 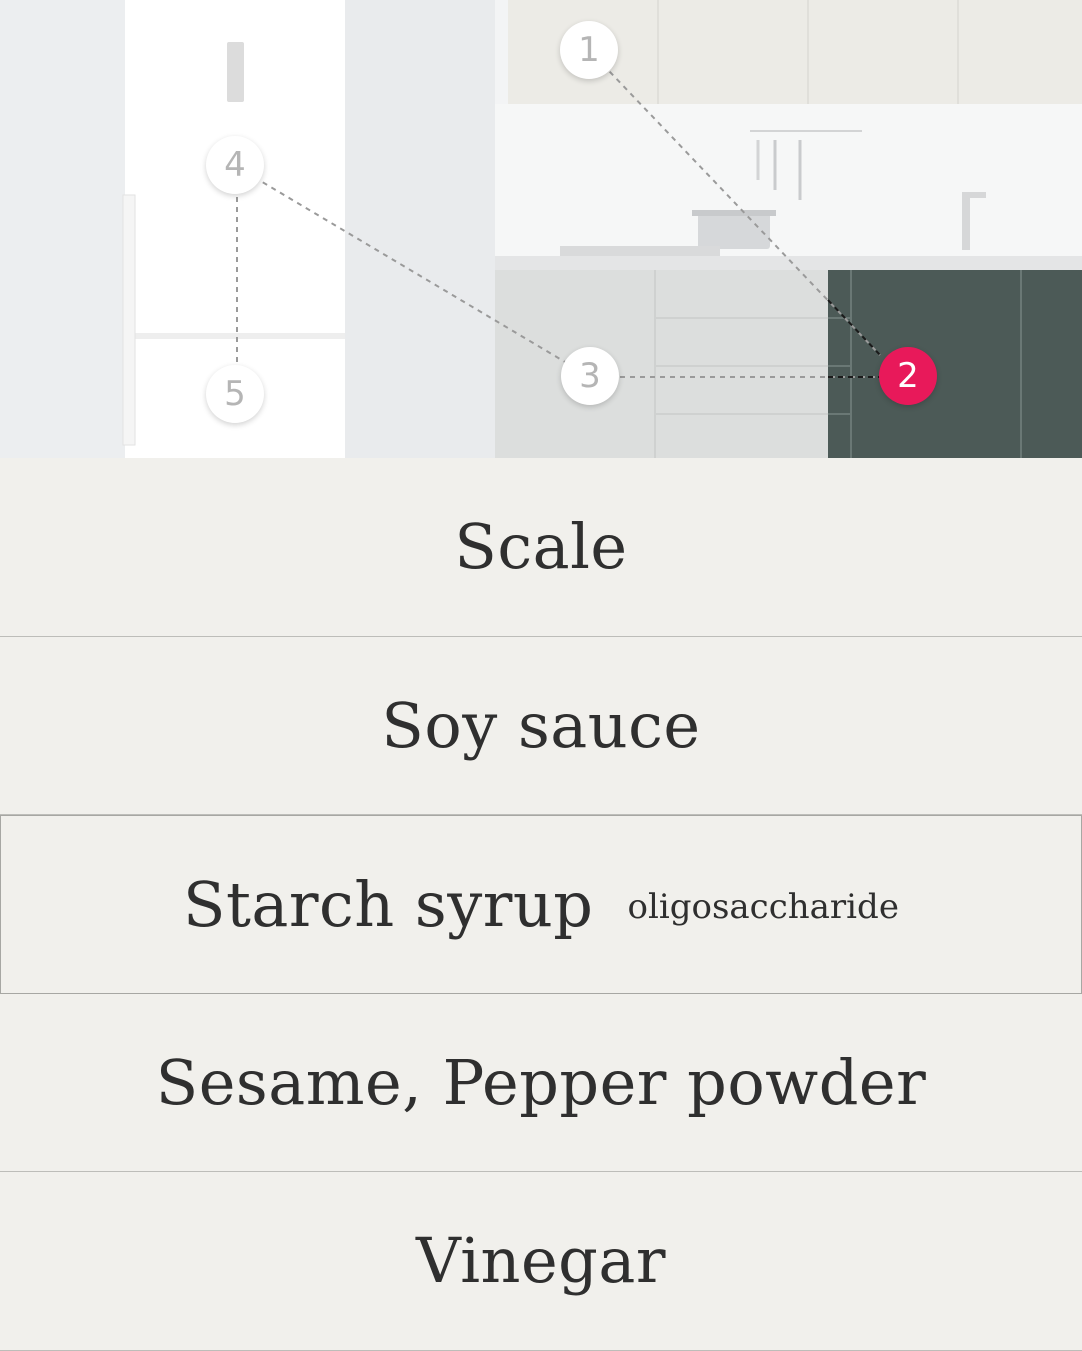 What do you see at coordinates (235, 394) in the screenshot?
I see `marker-5: 5` at bounding box center [235, 394].